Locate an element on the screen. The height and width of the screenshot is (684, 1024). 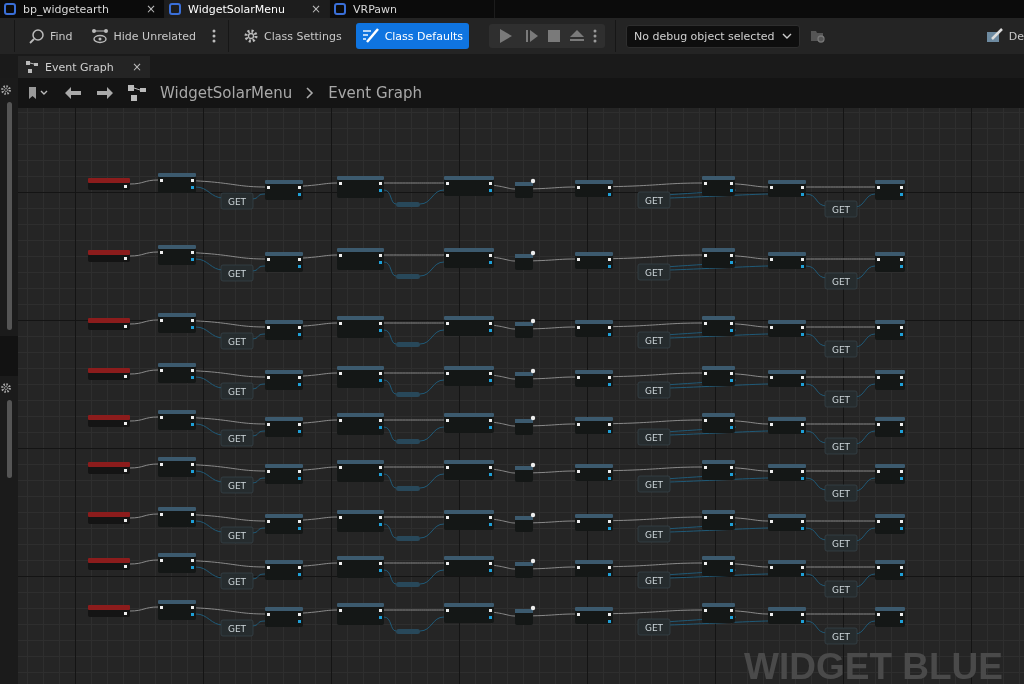
scrollbar is located at coordinates (9, 439).